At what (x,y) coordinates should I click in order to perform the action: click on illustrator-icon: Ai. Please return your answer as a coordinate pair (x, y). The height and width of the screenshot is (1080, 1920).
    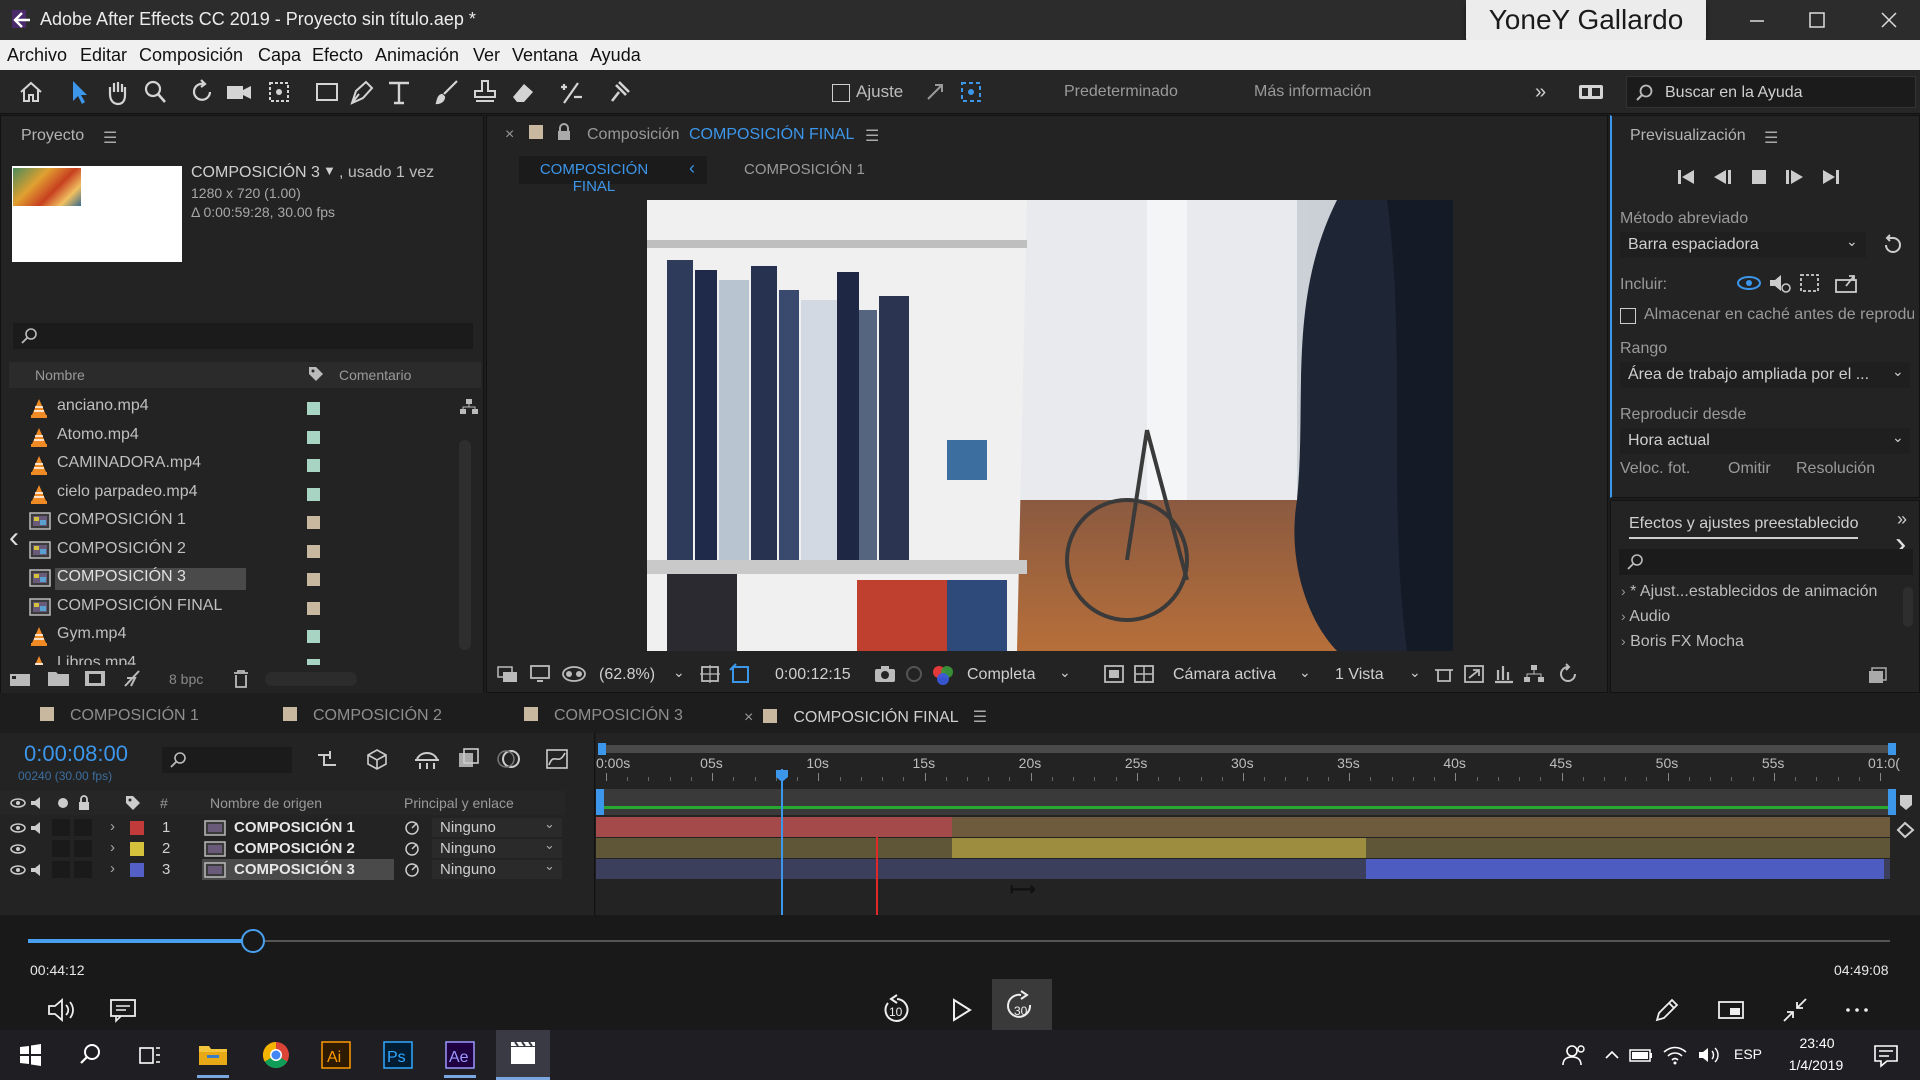
    Looking at the image, I should click on (336, 1055).